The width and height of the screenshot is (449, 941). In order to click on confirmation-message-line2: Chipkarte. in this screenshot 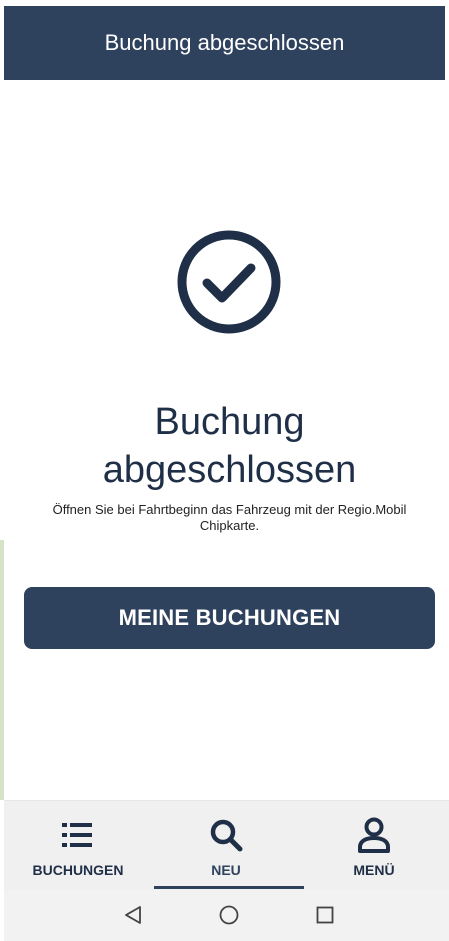, I will do `click(229, 525)`.